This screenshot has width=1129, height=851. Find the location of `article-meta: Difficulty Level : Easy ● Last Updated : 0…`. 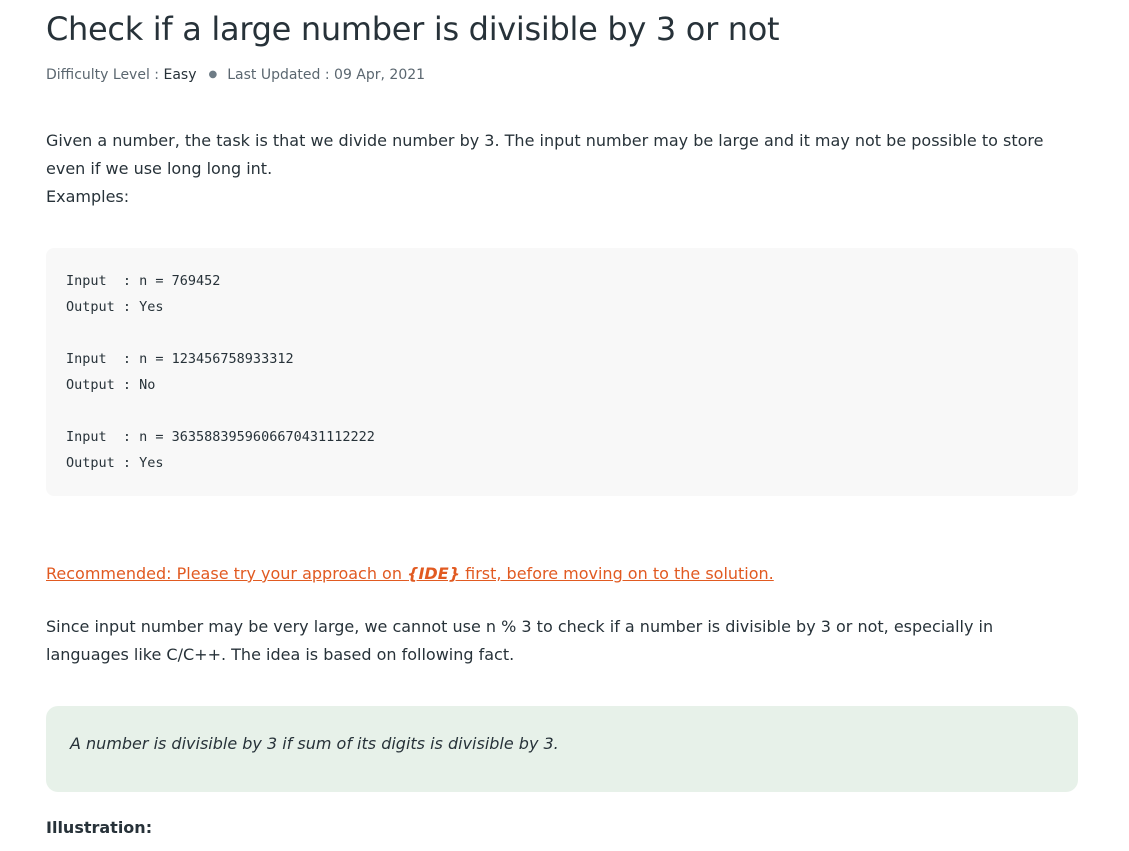

article-meta: Difficulty Level : Easy ● Last Updated : 0… is located at coordinates (235, 75).